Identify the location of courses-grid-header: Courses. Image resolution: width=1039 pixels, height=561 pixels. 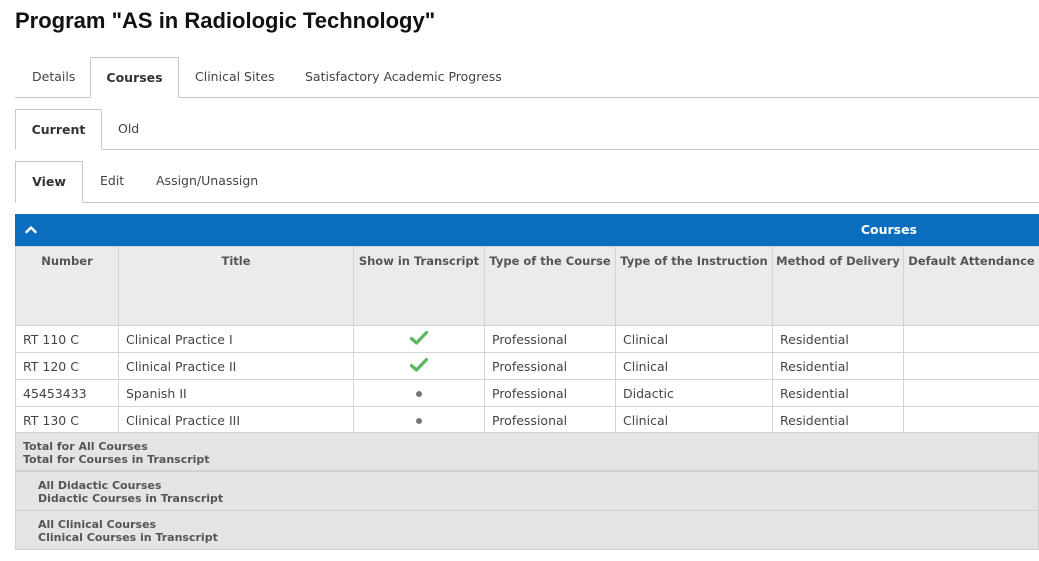
(527, 230).